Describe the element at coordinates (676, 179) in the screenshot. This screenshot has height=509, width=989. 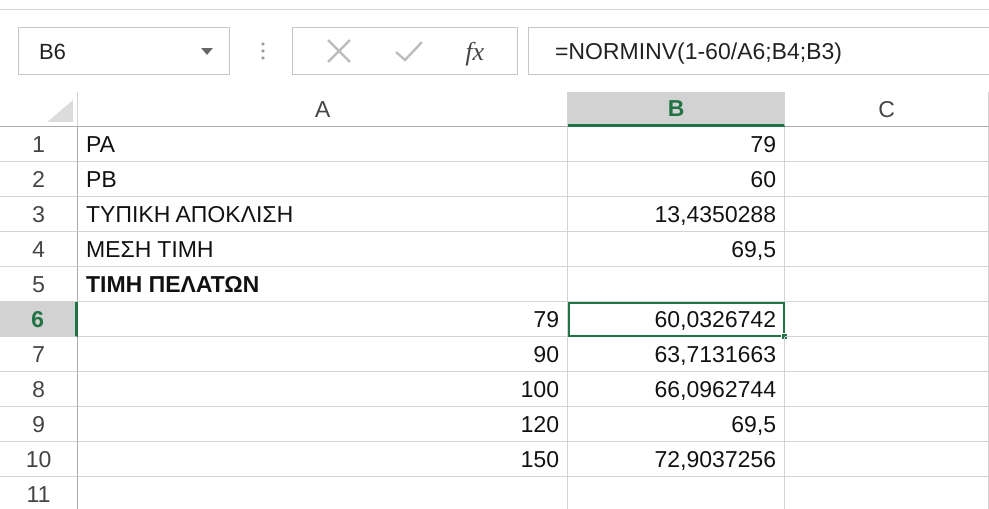
I see `spreadsheet-cell: 60` at that location.